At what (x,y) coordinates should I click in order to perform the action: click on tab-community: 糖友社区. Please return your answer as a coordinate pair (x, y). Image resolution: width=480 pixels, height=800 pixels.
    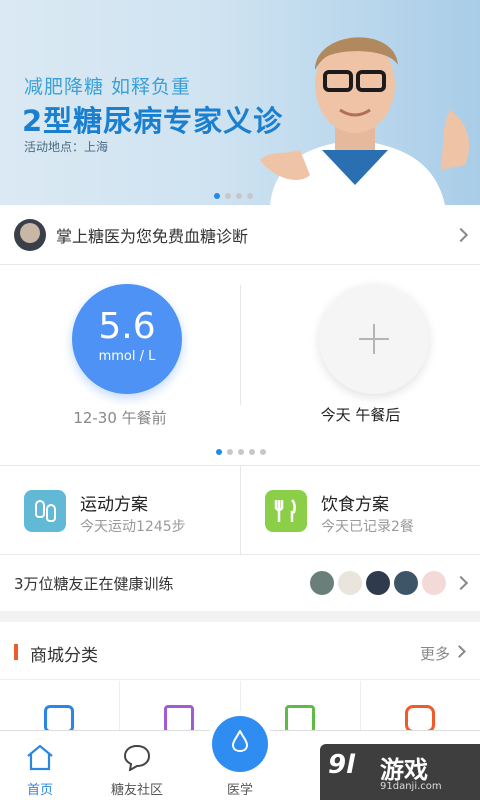
    Looking at the image, I should click on (137, 765).